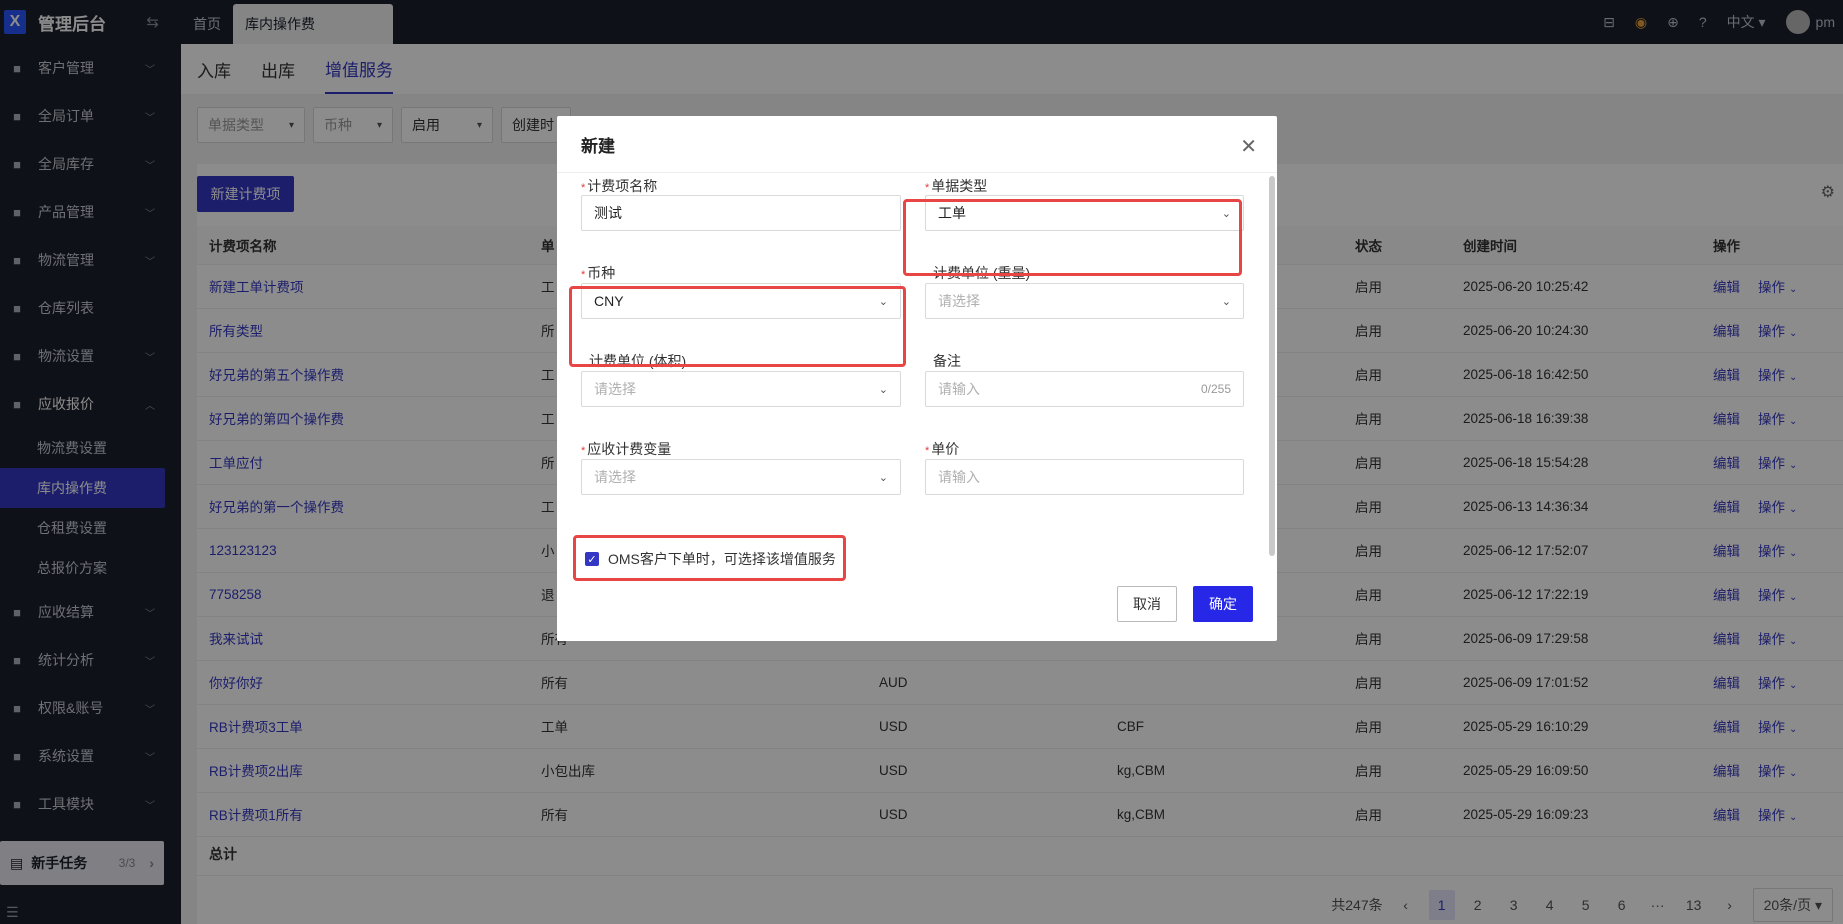 The width and height of the screenshot is (1843, 924). I want to click on variable-placeholder: 请选择, so click(615, 477).